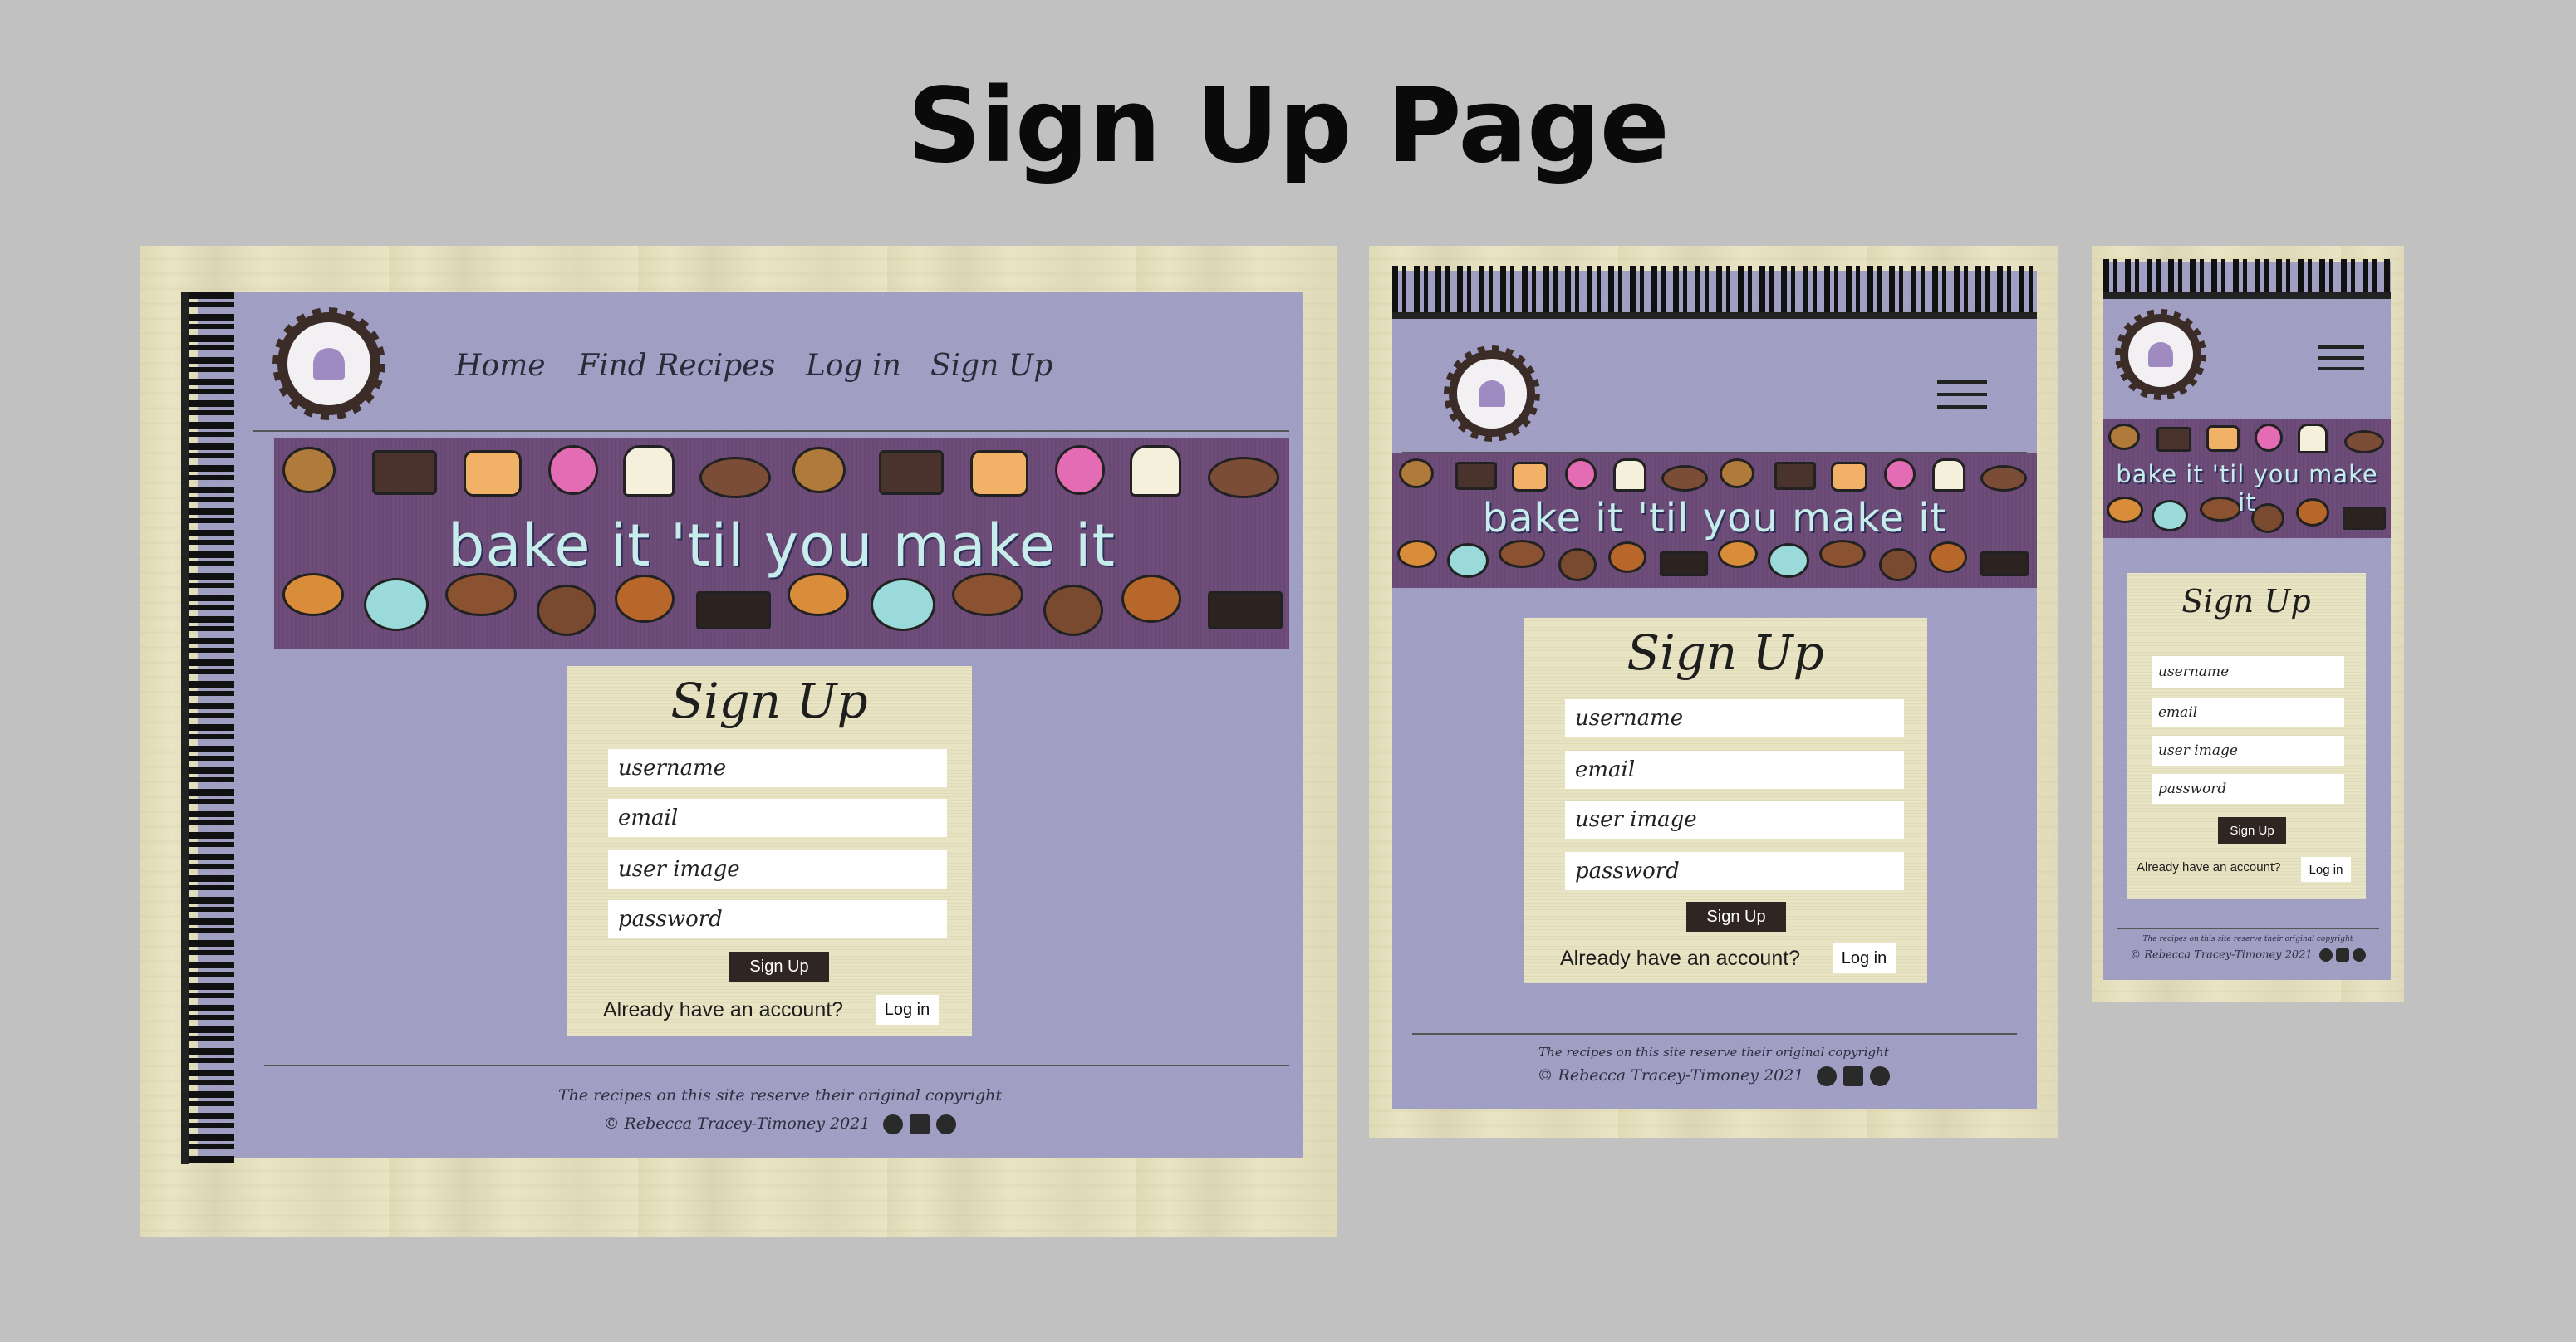 The width and height of the screenshot is (2576, 1342). What do you see at coordinates (771, 431) in the screenshot?
I see `header-divider` at bounding box center [771, 431].